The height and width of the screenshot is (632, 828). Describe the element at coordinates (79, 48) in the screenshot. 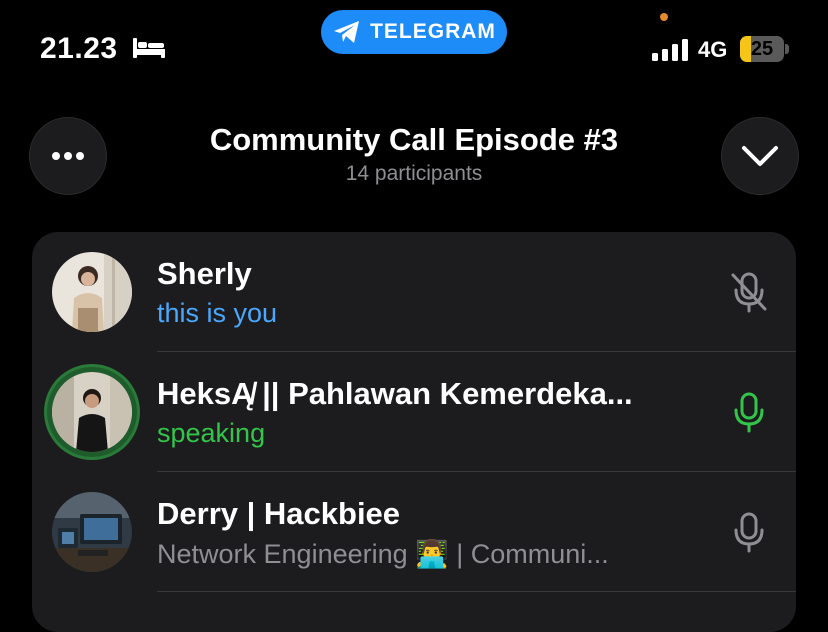

I see `status-time: 21.23` at that location.